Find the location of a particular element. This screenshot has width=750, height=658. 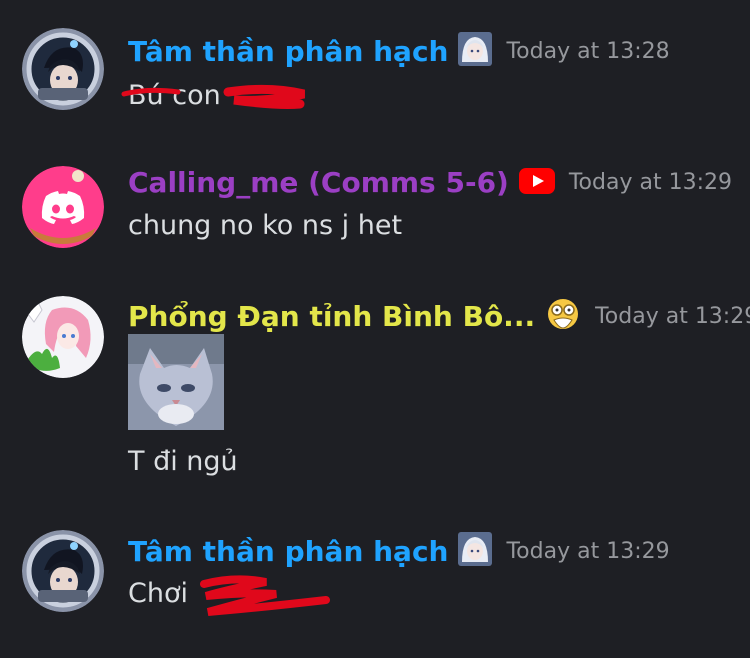

message-text: Chơi is located at coordinates (158, 593).